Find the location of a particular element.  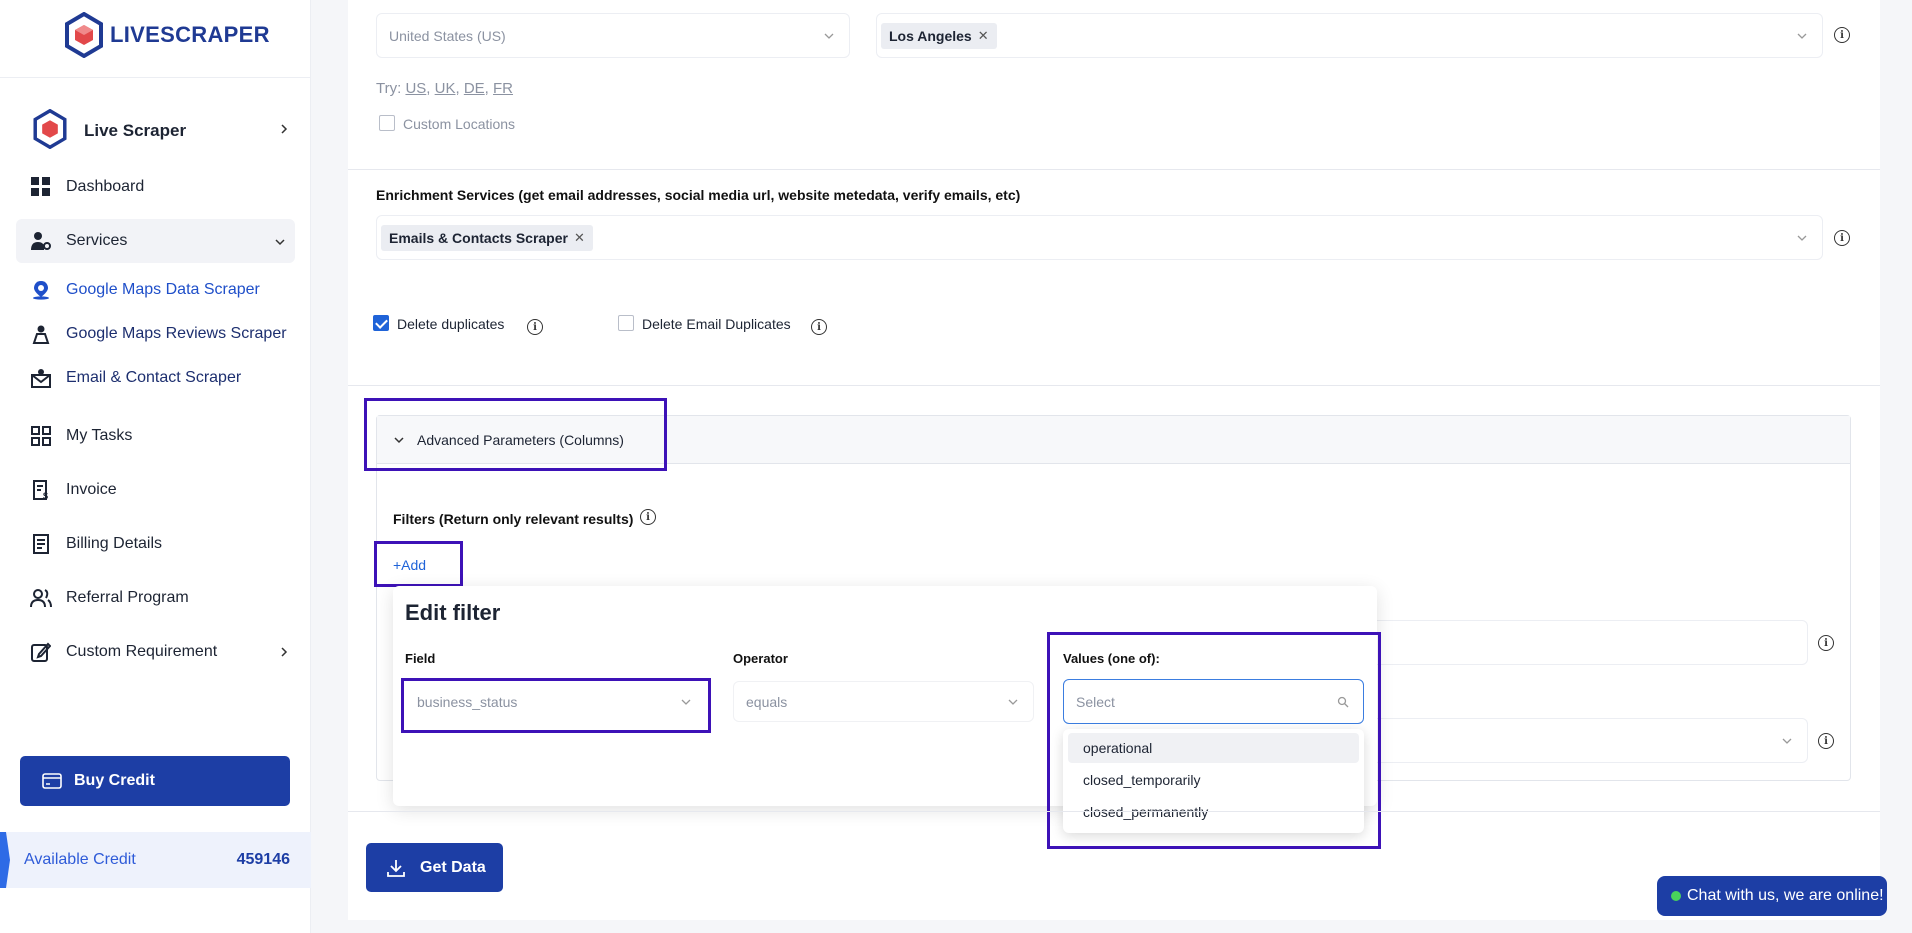

sidebar-item-email-contact-scraper: Email & Contact Scraper is located at coordinates (160, 378).